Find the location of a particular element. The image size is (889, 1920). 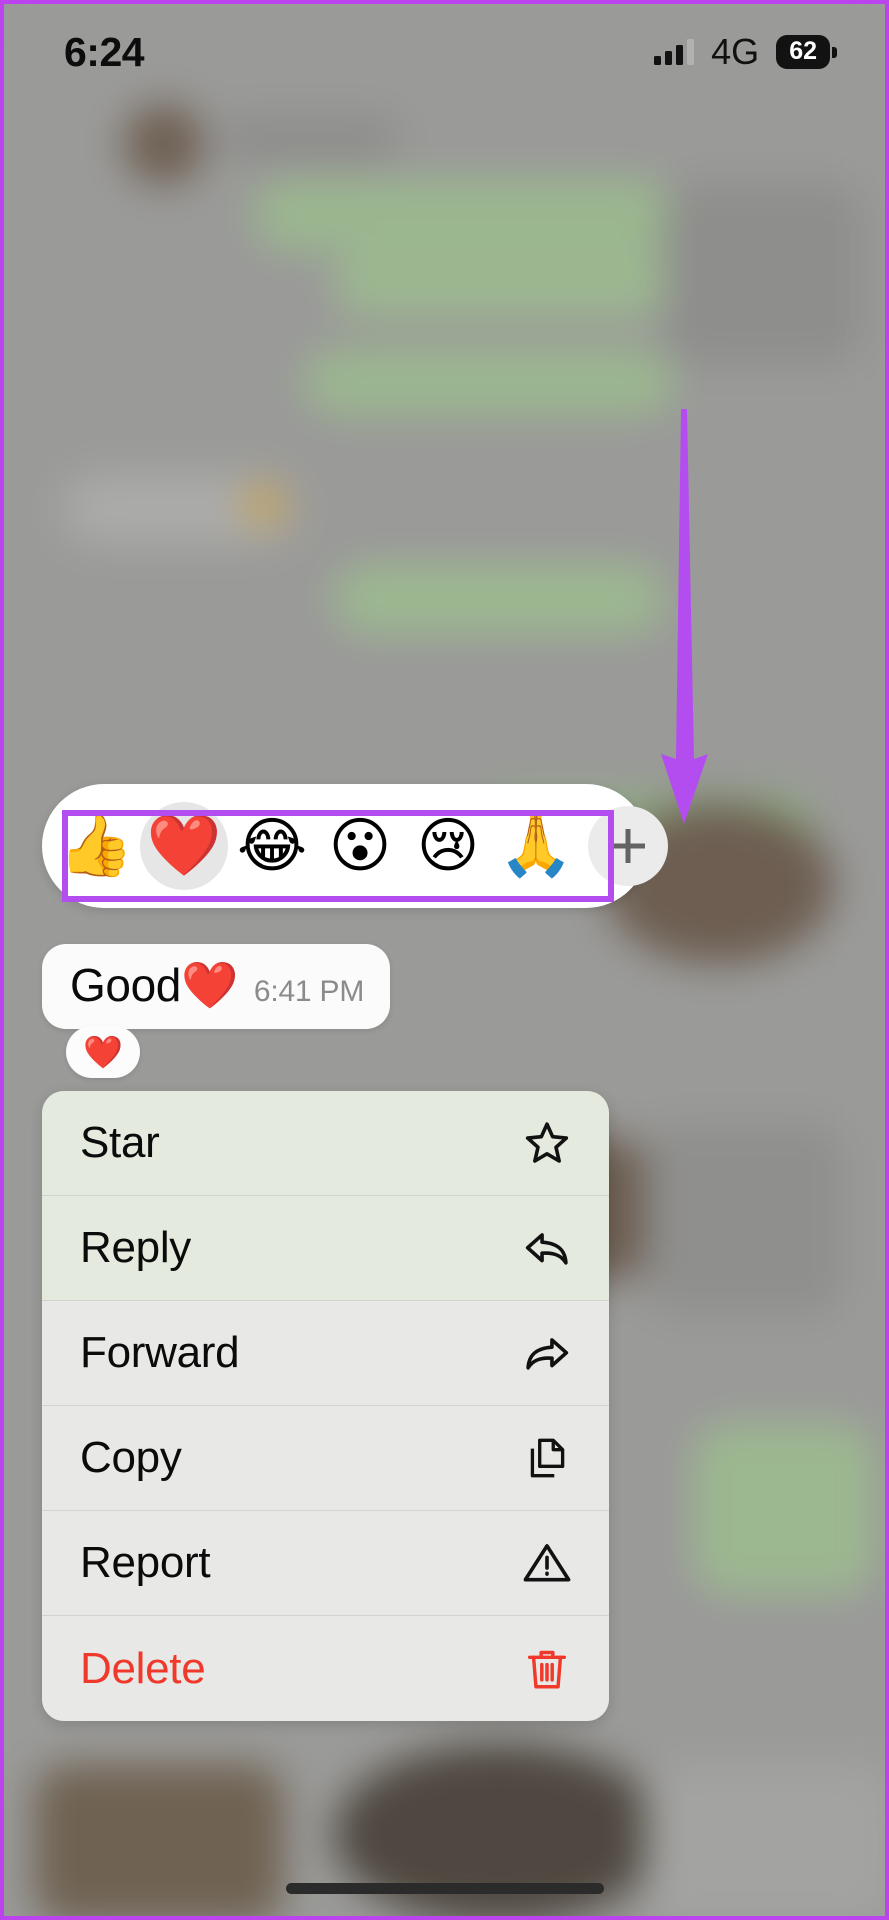

red-heart-emoji: ❤️ is located at coordinates (184, 846).